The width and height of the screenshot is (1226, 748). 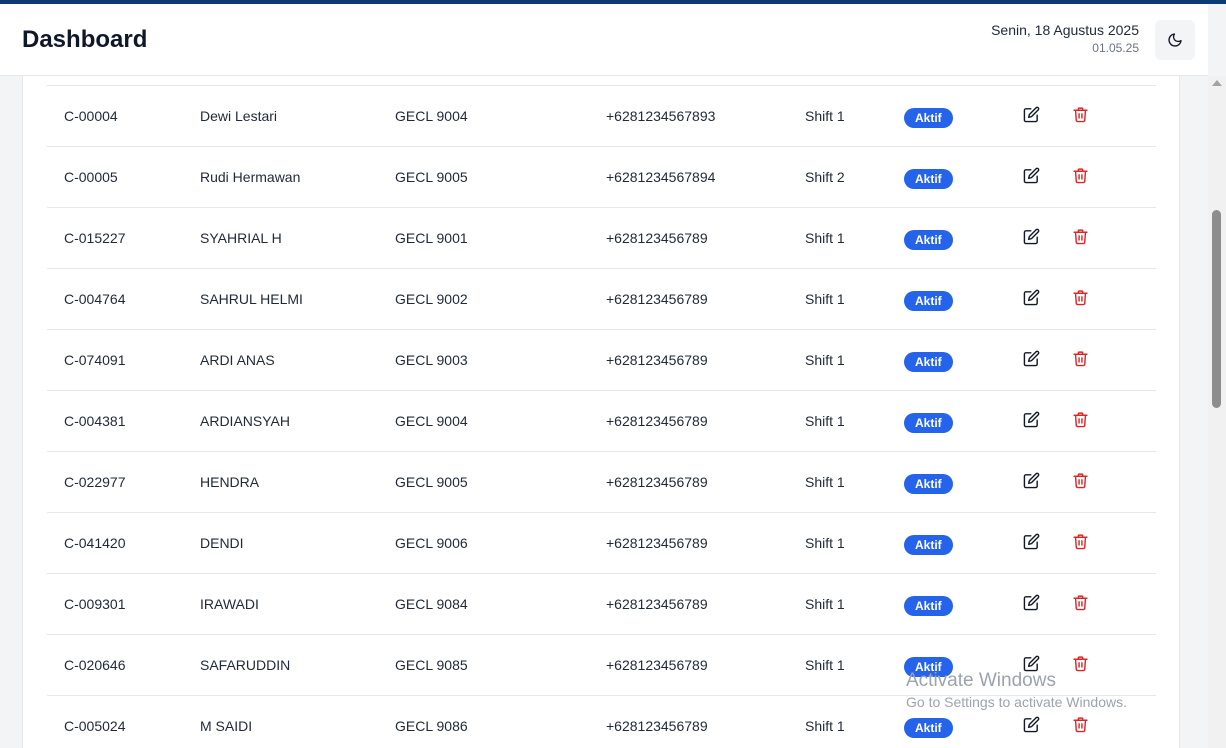 What do you see at coordinates (431, 238) in the screenshot?
I see `unit-number: GECL 9001` at bounding box center [431, 238].